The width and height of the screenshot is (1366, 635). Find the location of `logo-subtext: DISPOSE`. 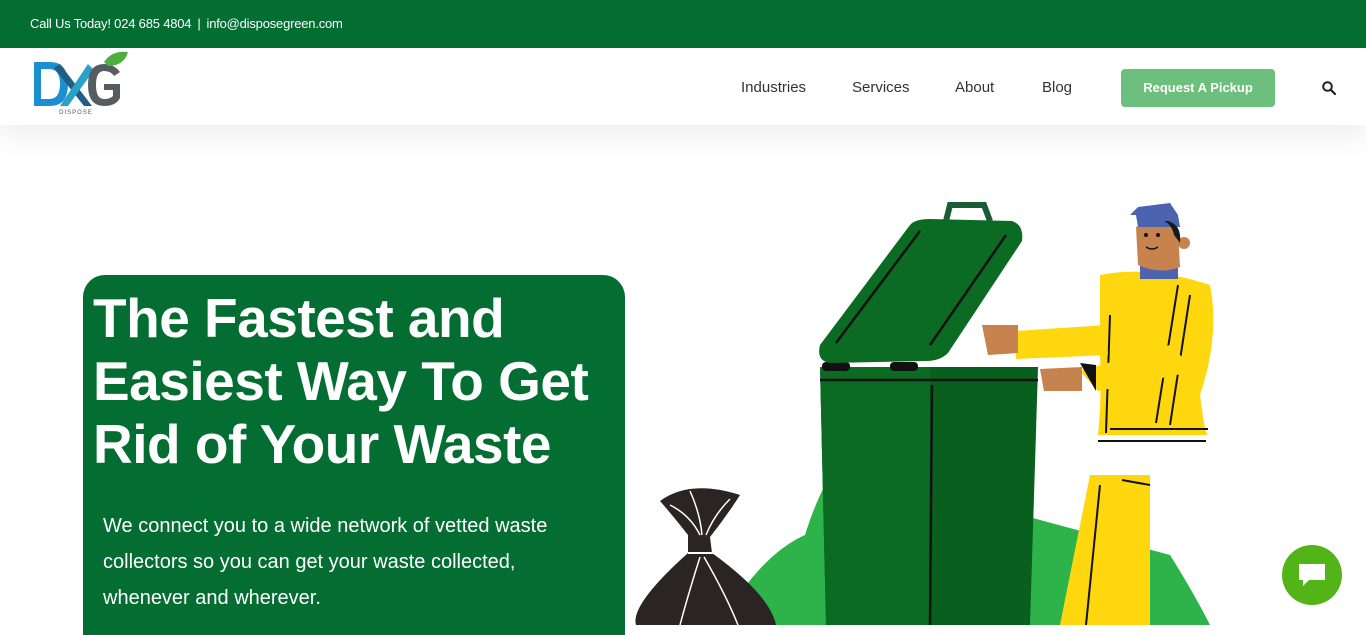

logo-subtext: DISPOSE is located at coordinates (76, 113).